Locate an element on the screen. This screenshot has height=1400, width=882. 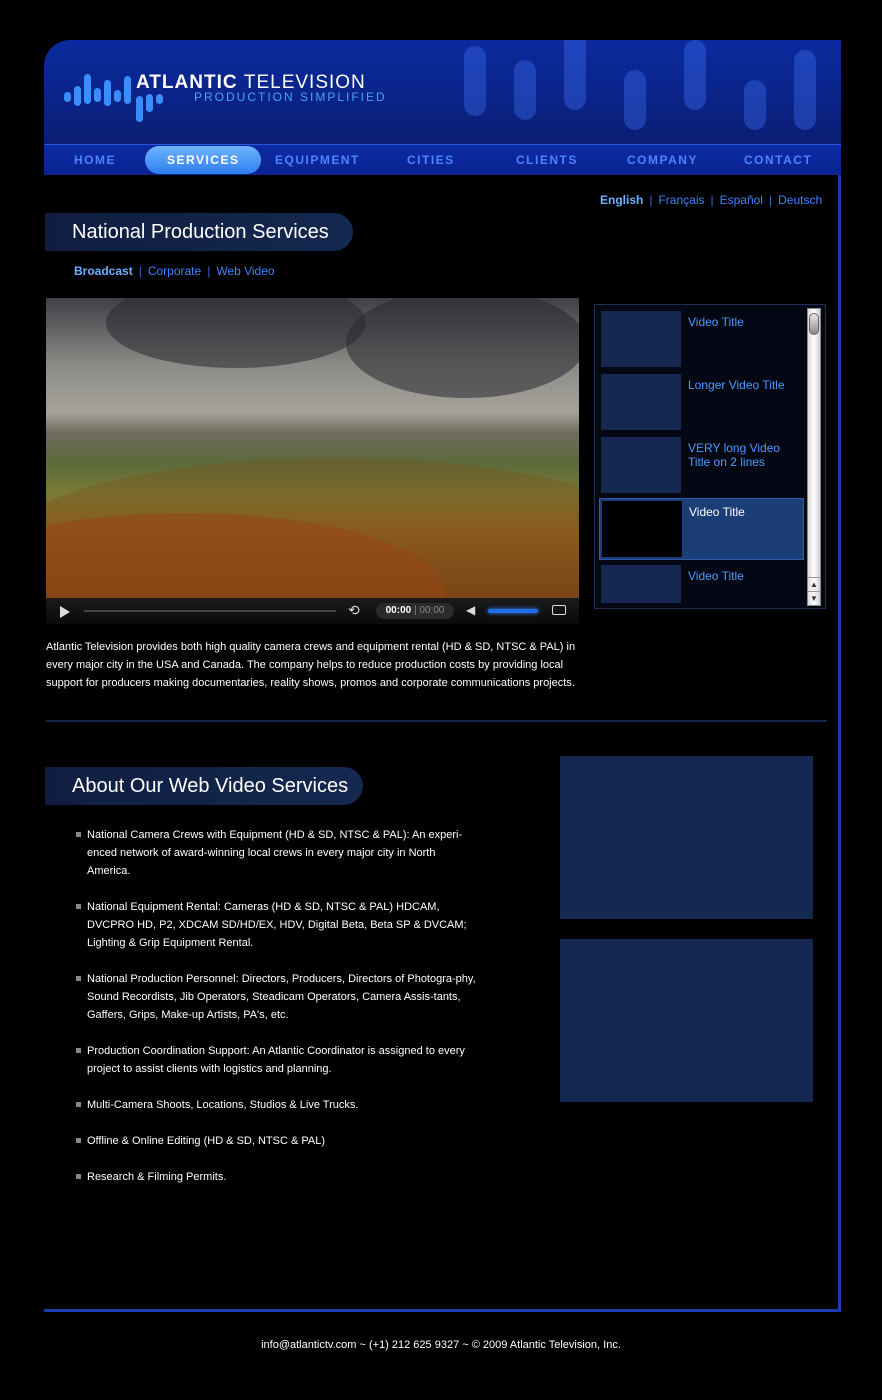
frame-bottom-border is located at coordinates (442, 1310).